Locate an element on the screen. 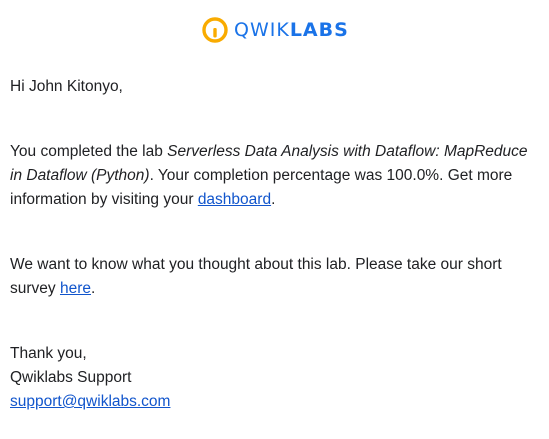 Image resolution: width=549 pixels, height=439 pixels. signoff-team: Qwiklabs Support is located at coordinates (71, 377).